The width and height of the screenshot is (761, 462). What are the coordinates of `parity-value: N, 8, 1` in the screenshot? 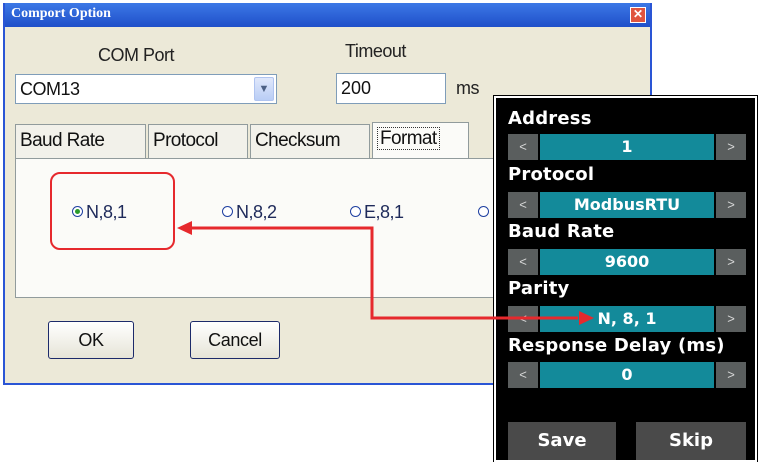 It's located at (627, 319).